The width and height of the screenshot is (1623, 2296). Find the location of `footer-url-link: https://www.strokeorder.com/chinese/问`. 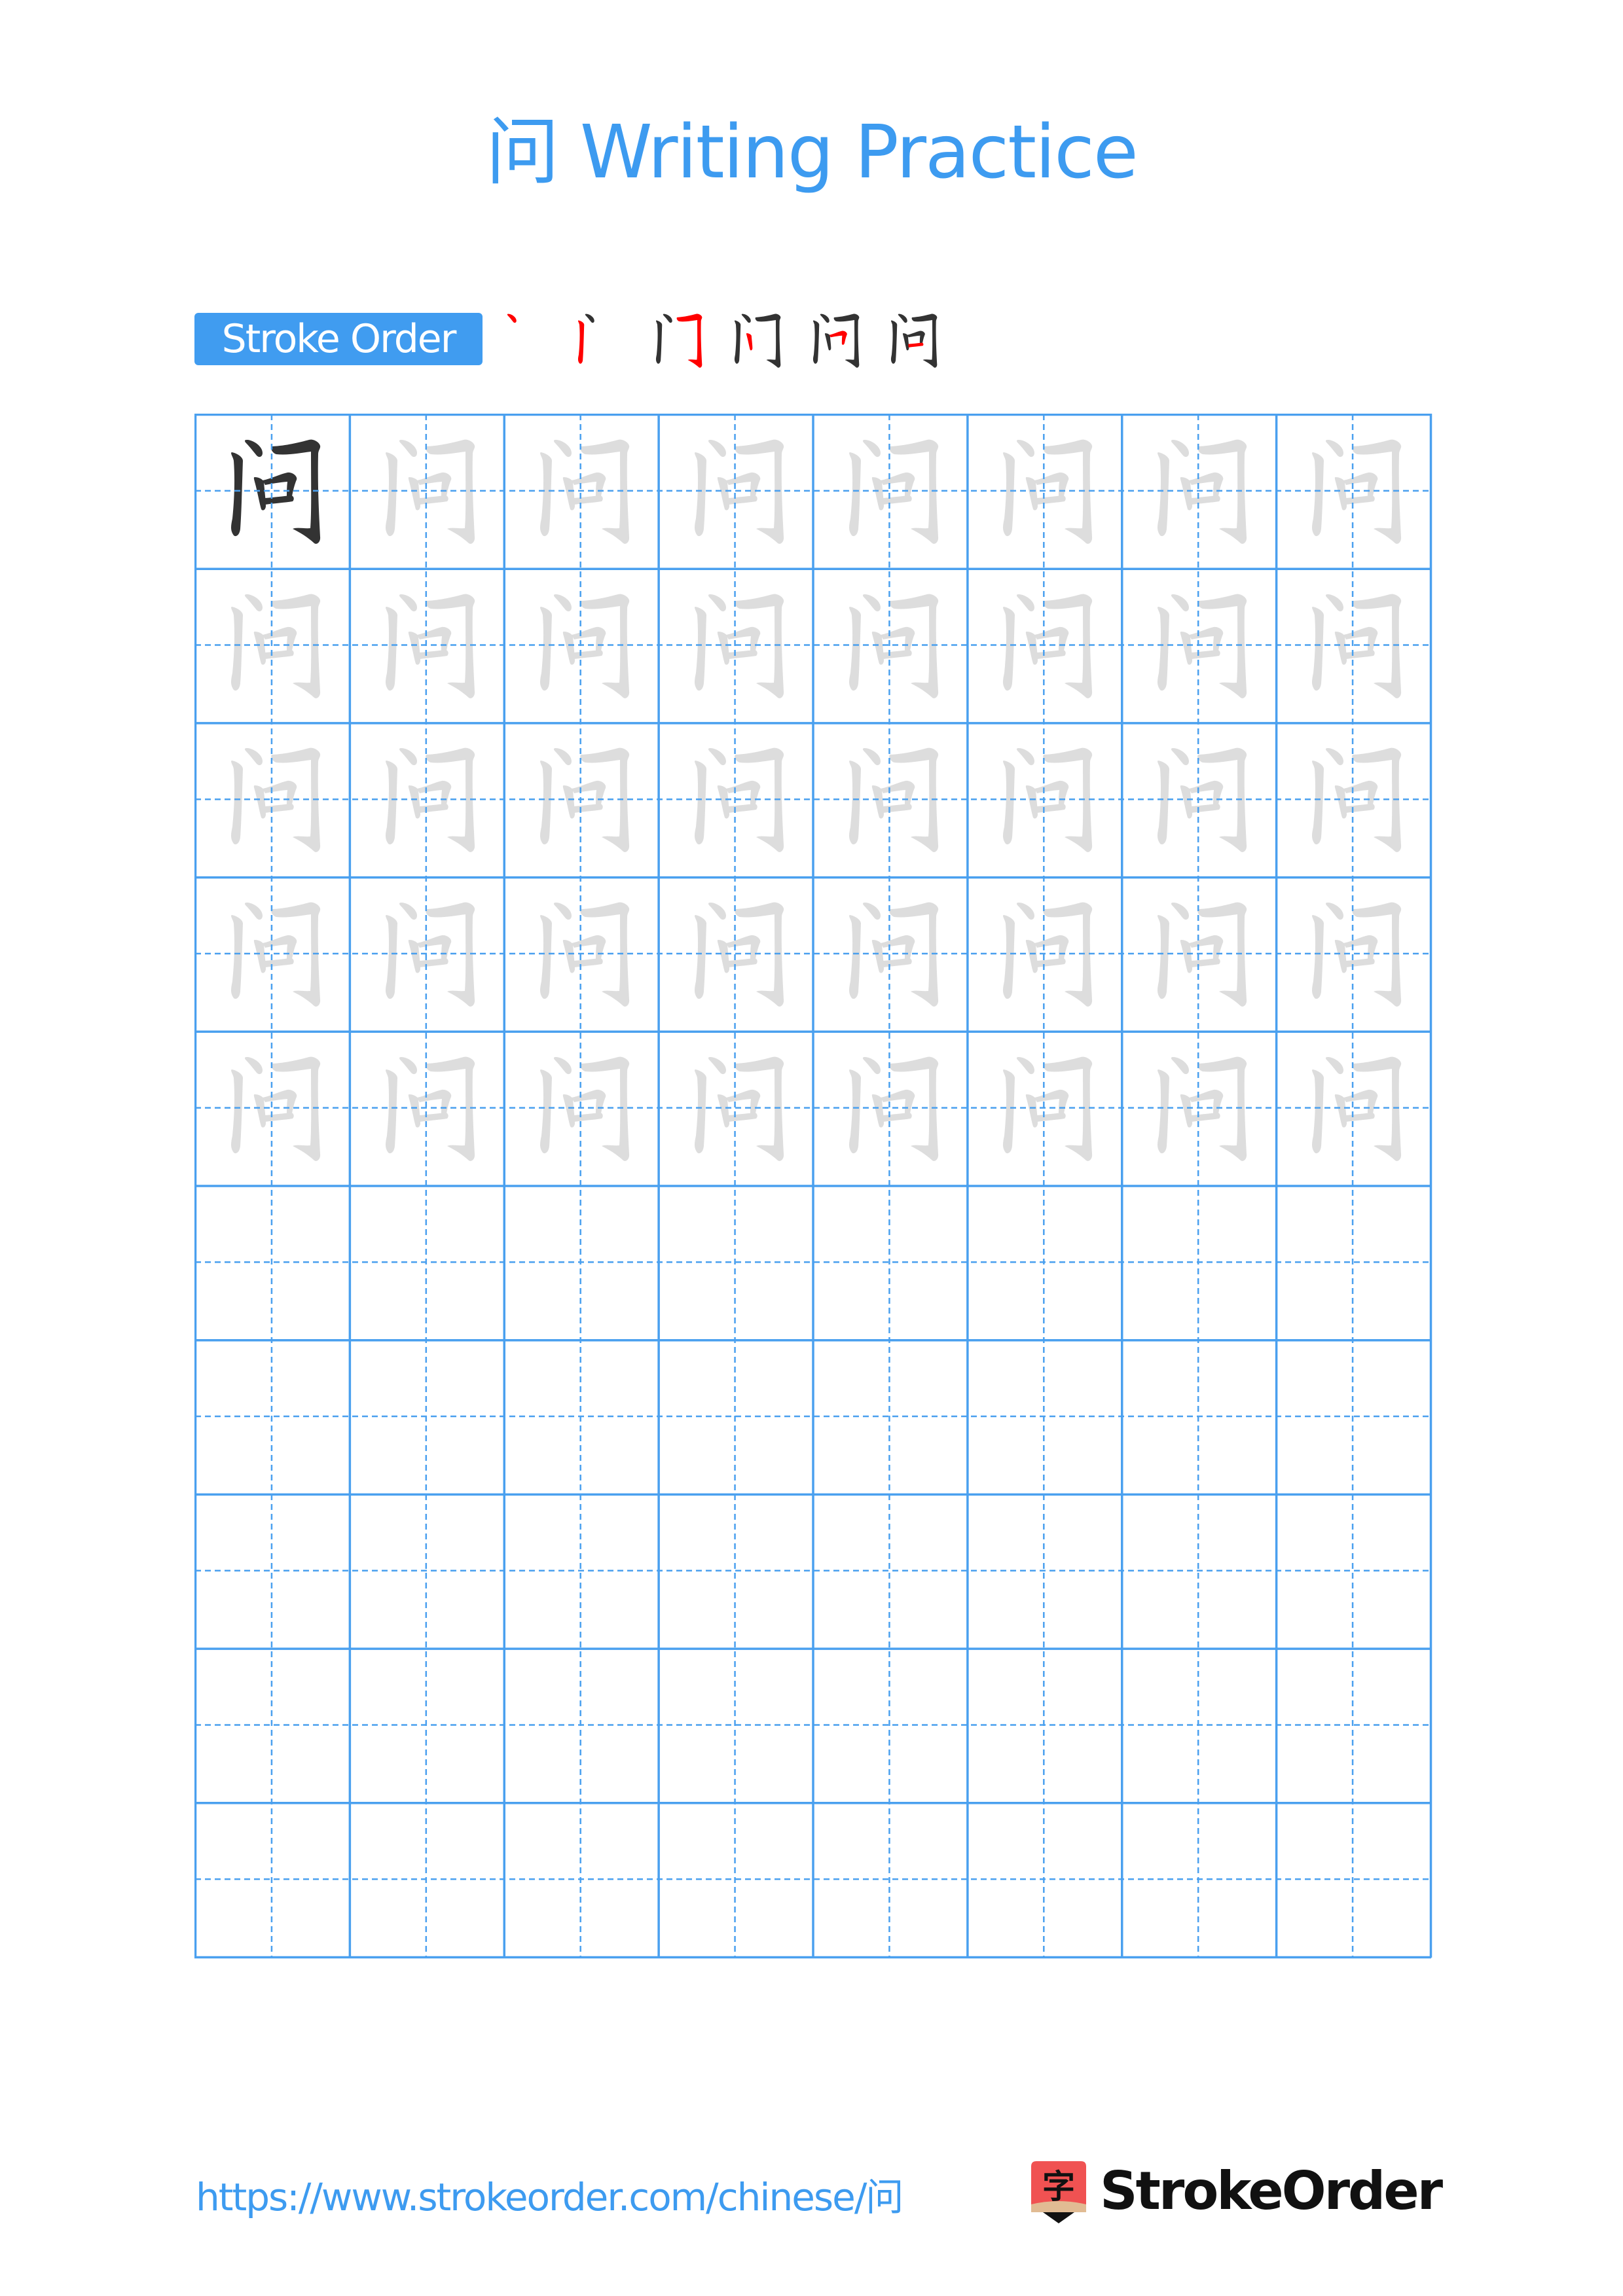

footer-url-link: https://www.strokeorder.com/chinese/问 is located at coordinates (549, 2197).